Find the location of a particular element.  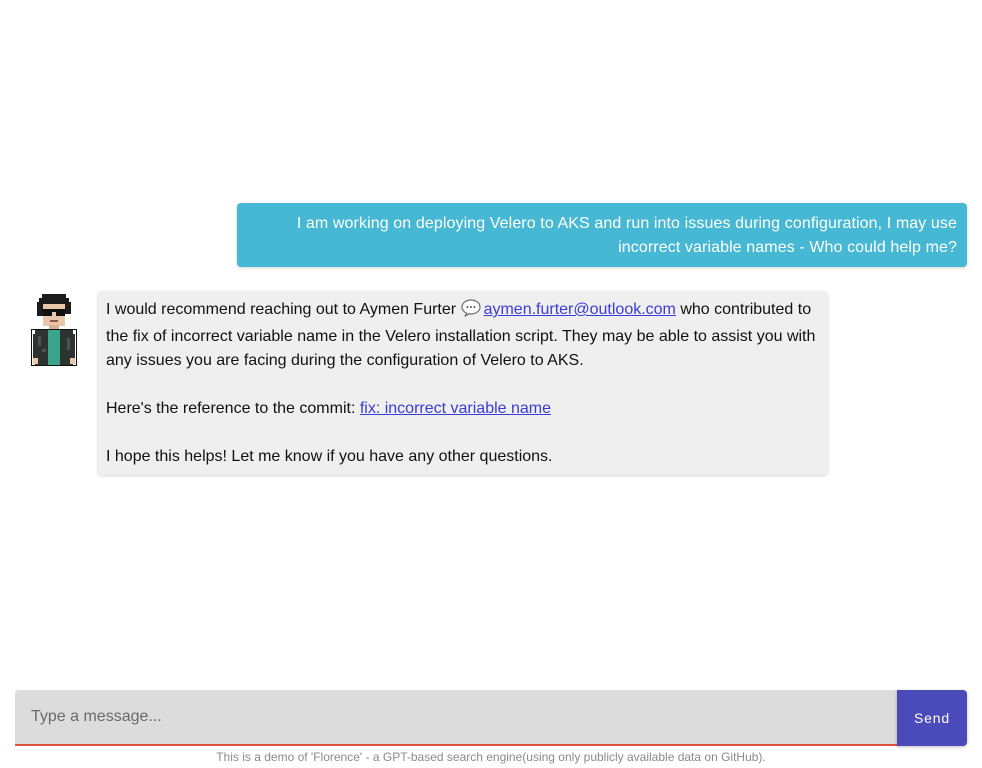

commit-link: fix: incorrect variable name is located at coordinates (455, 408).